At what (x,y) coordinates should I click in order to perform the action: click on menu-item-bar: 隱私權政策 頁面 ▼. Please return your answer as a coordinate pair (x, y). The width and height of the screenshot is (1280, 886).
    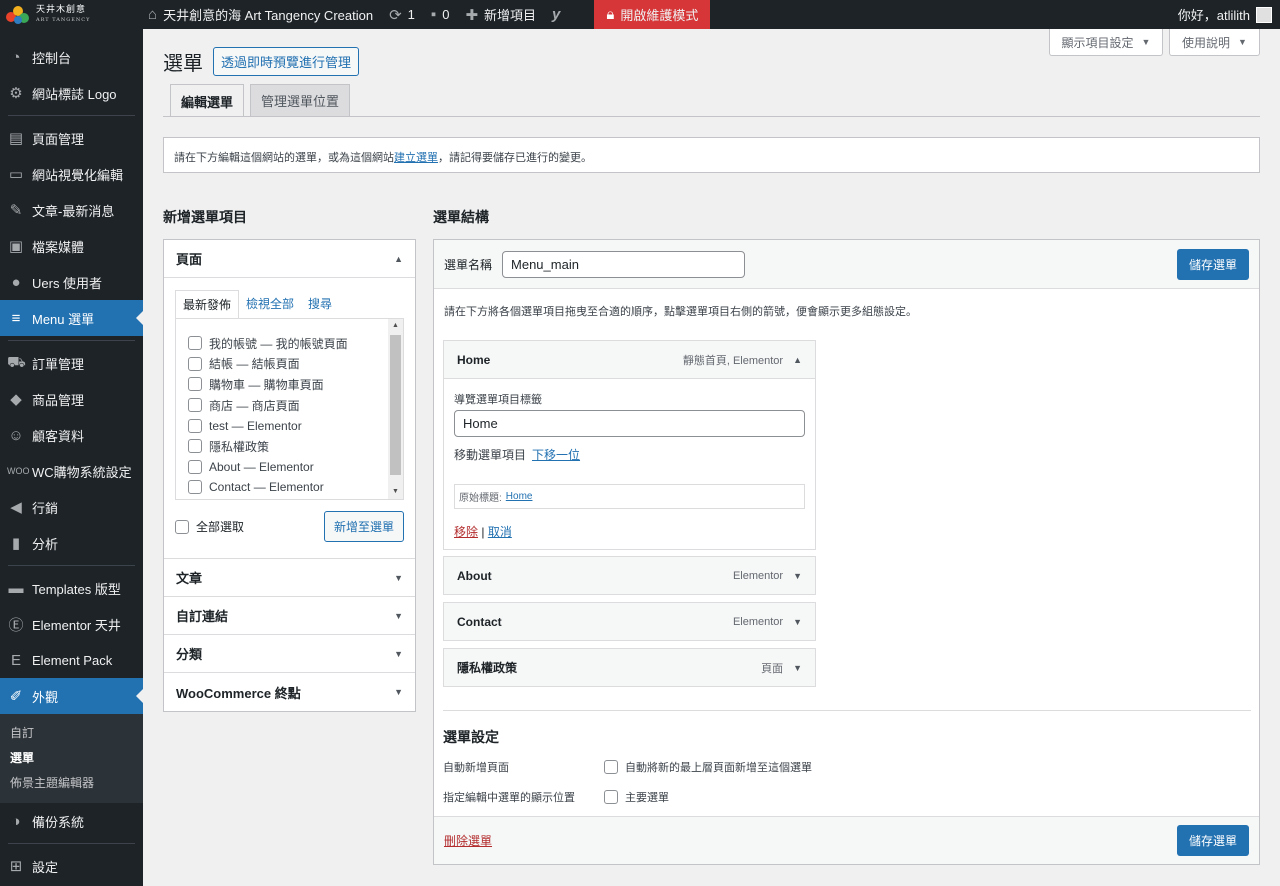
    Looking at the image, I should click on (629, 667).